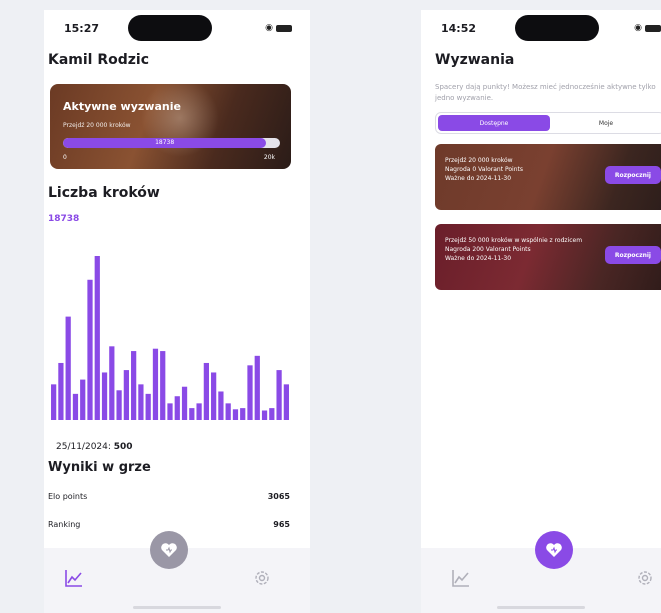 This screenshot has width=661, height=613. I want to click on challenge-progress-value: 18738, so click(165, 142).